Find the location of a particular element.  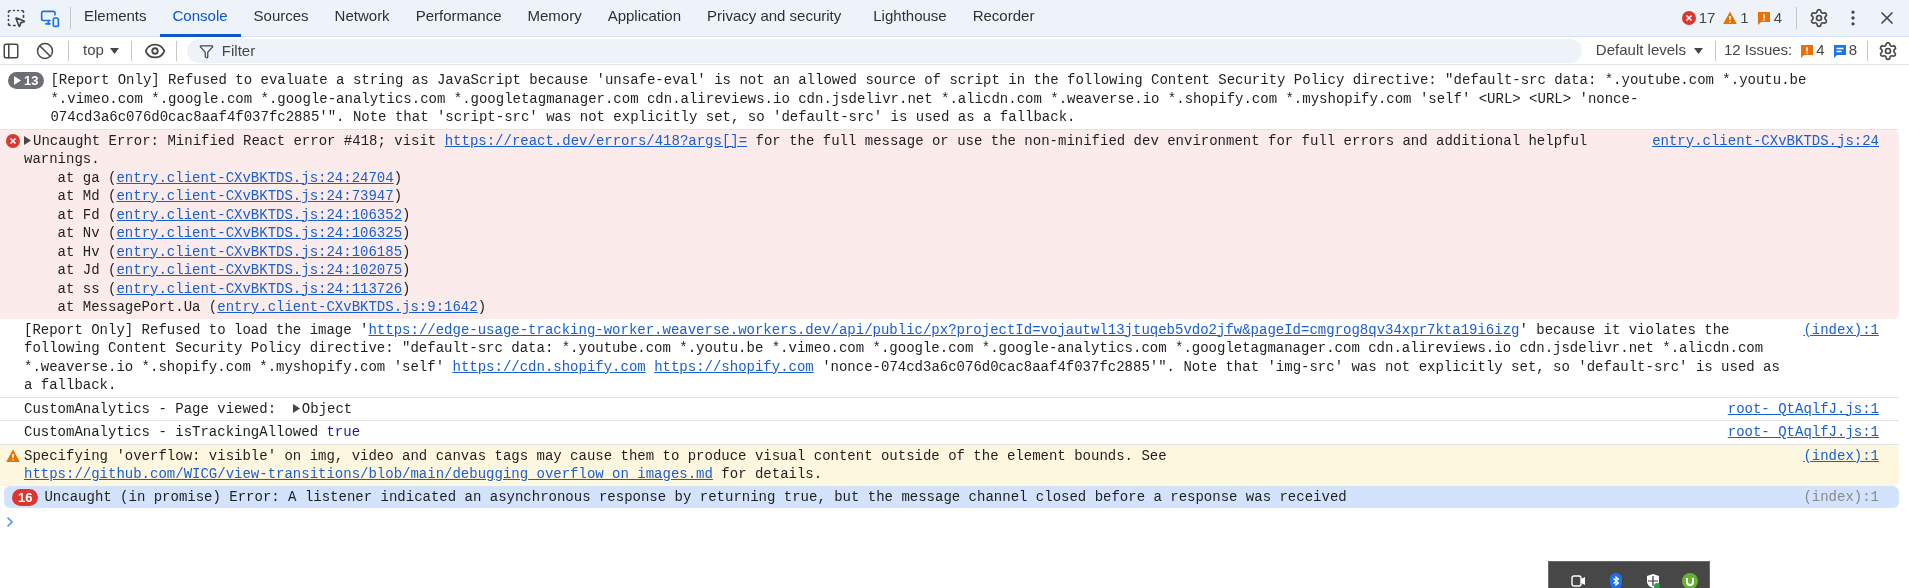

source-link: entry.client-CXvBKTDS.js:9:1642 is located at coordinates (347, 307).